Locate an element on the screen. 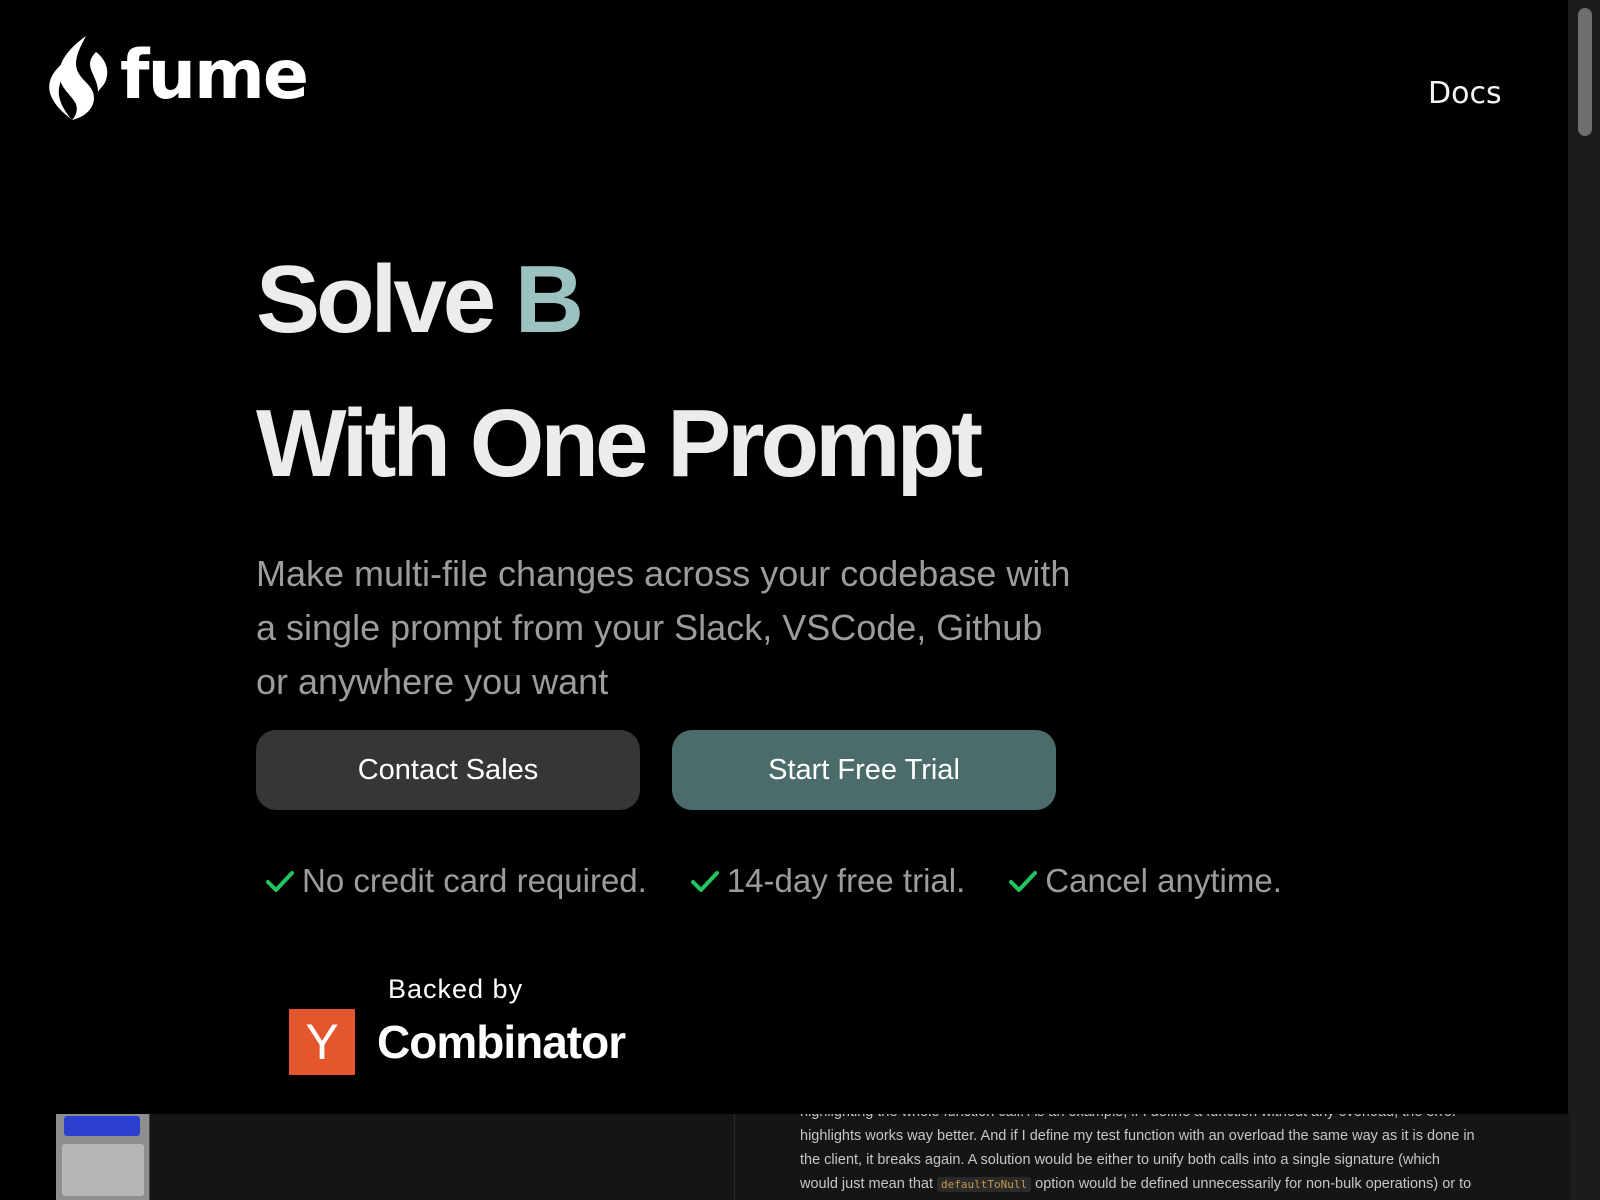 The width and height of the screenshot is (1600, 1200). feature-item: No credit card required. is located at coordinates (455, 881).